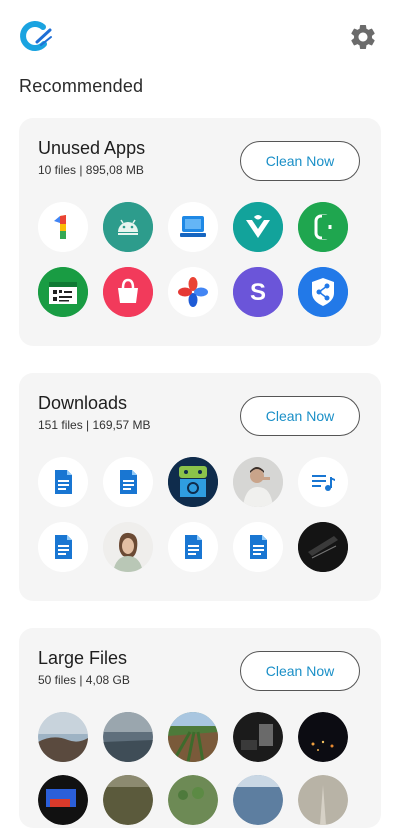  I want to click on top-bar, so click(200, 35).